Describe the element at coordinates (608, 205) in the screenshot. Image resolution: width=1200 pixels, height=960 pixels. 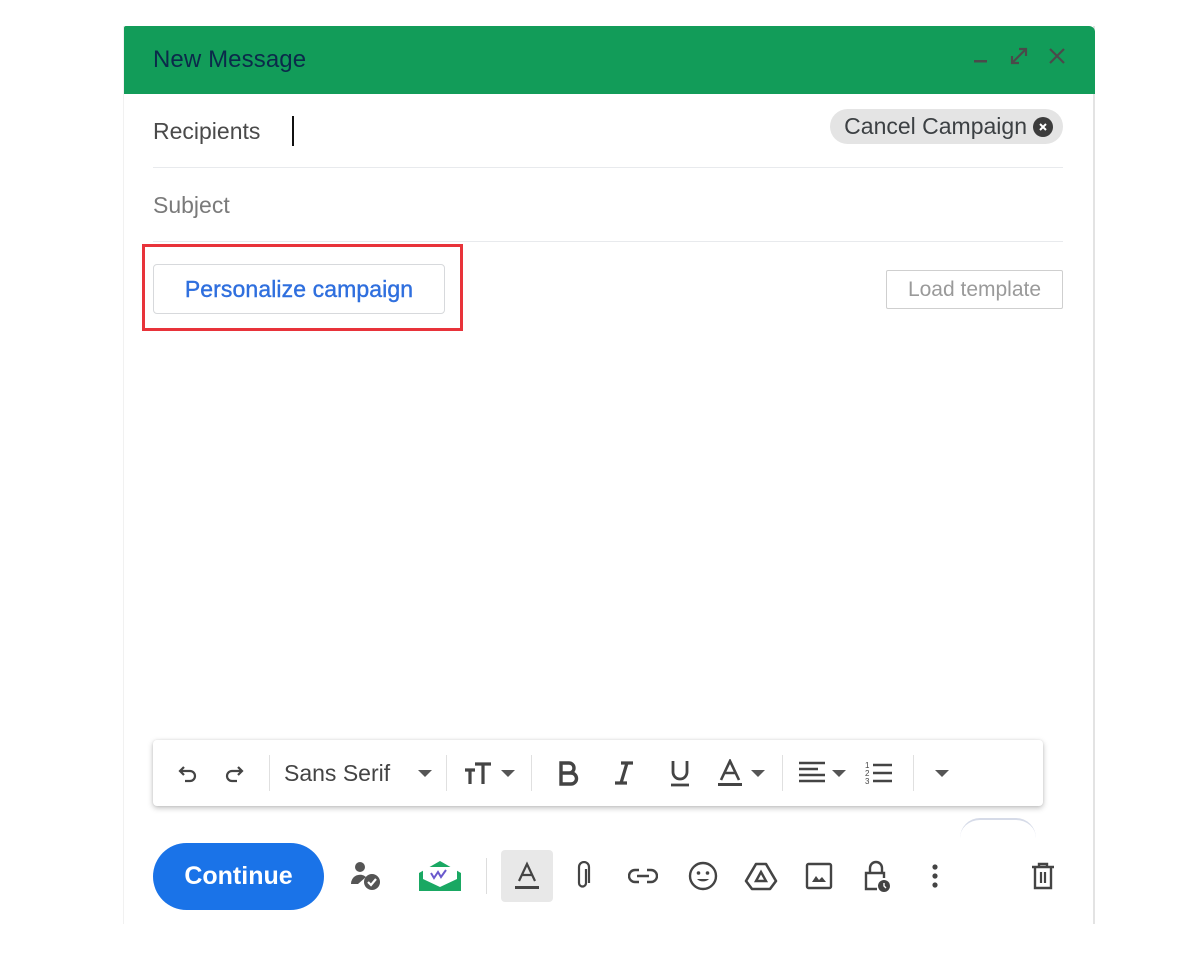
I see `subject-field: Subject` at that location.